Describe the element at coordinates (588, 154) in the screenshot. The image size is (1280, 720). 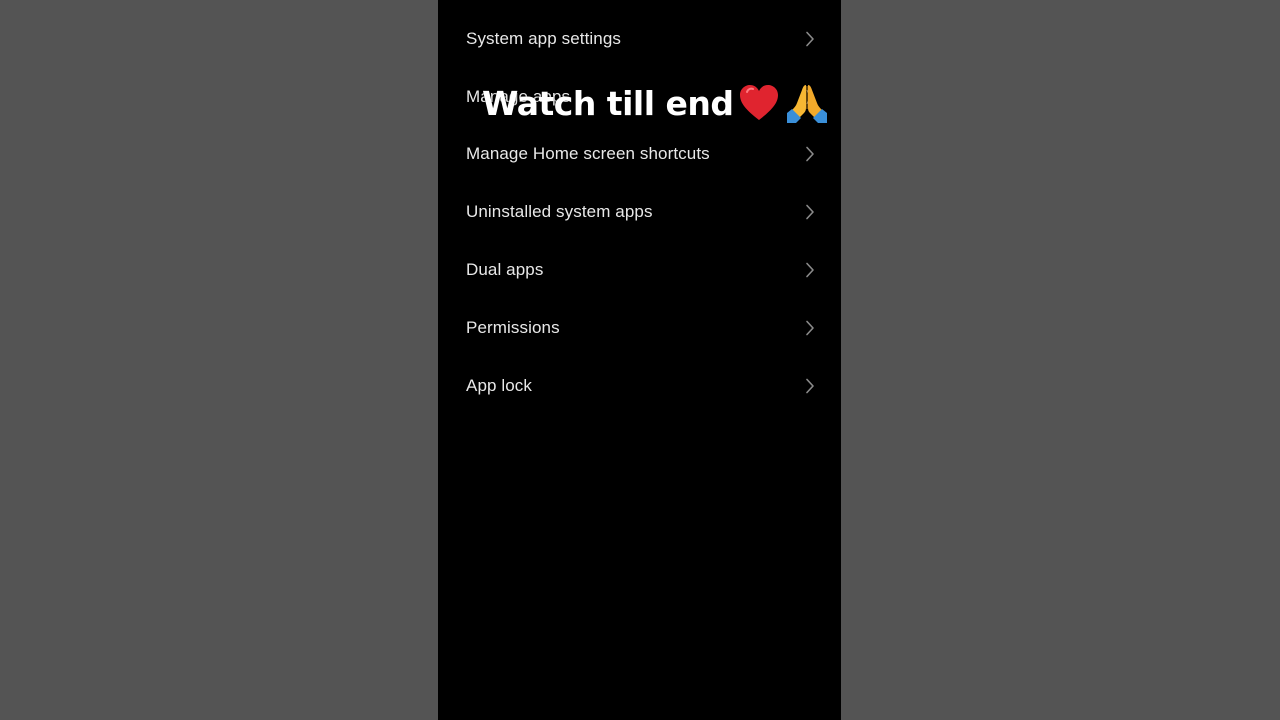
I see `menu-item-label: Manage Home screen shortcuts` at that location.